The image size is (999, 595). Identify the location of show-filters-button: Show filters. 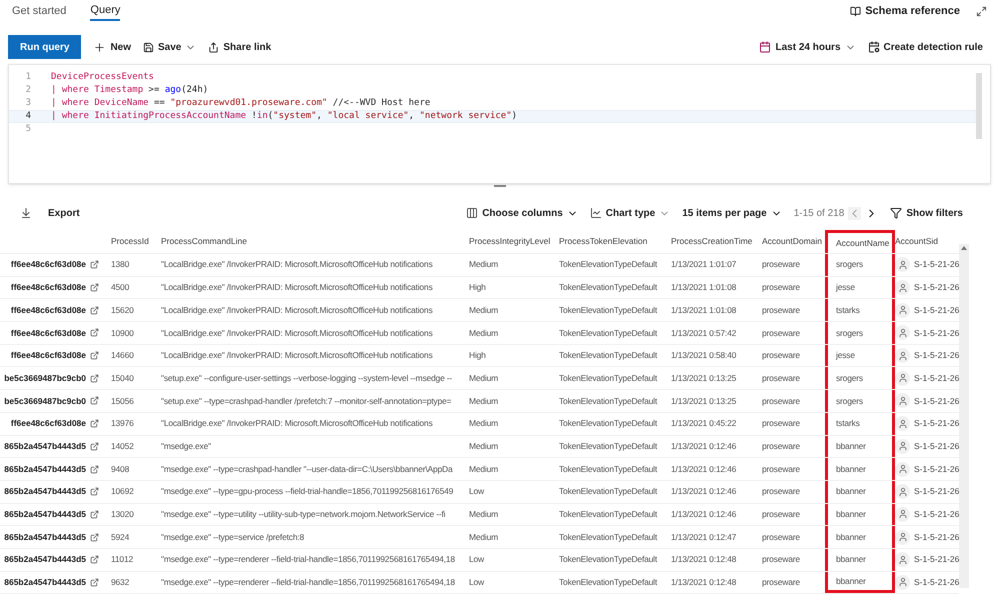
(926, 213).